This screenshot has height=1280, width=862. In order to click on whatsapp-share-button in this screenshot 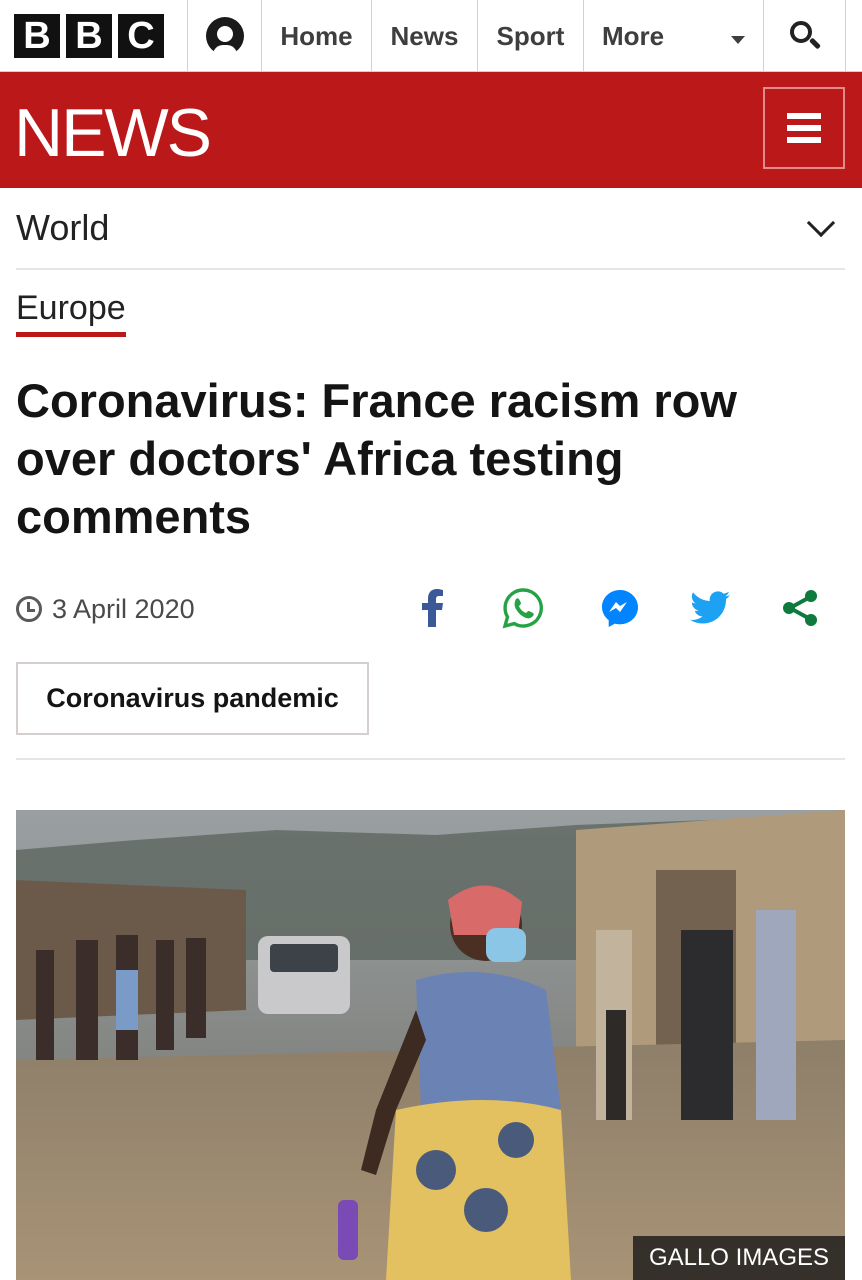, I will do `click(523, 608)`.